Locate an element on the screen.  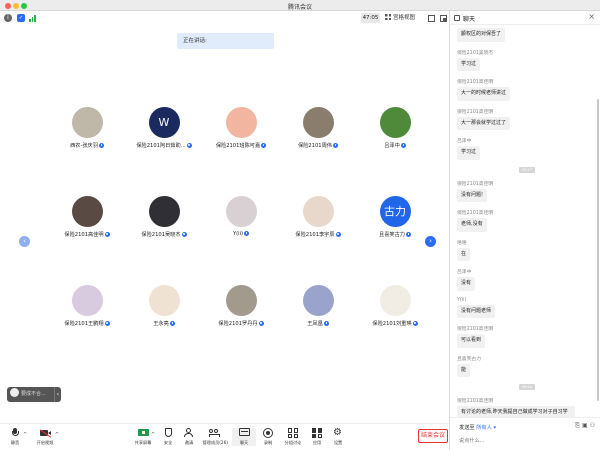
toolbar-members-button: 管理成员(26) is located at coordinates (215, 437).